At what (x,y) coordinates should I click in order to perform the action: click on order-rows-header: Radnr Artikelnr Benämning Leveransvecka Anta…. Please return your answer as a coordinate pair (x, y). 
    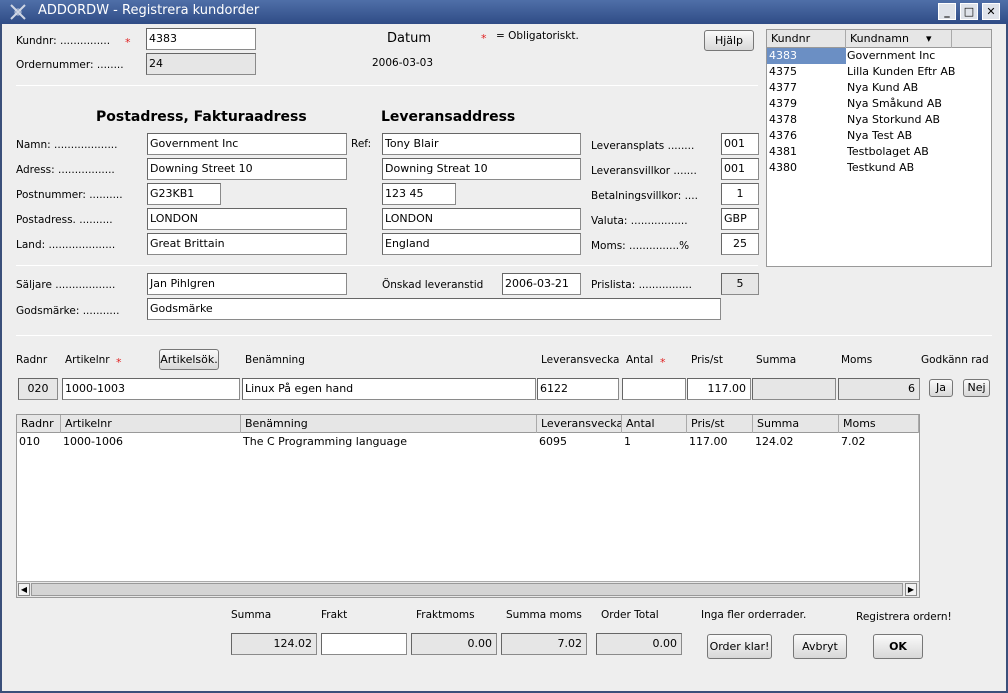
    Looking at the image, I should click on (468, 424).